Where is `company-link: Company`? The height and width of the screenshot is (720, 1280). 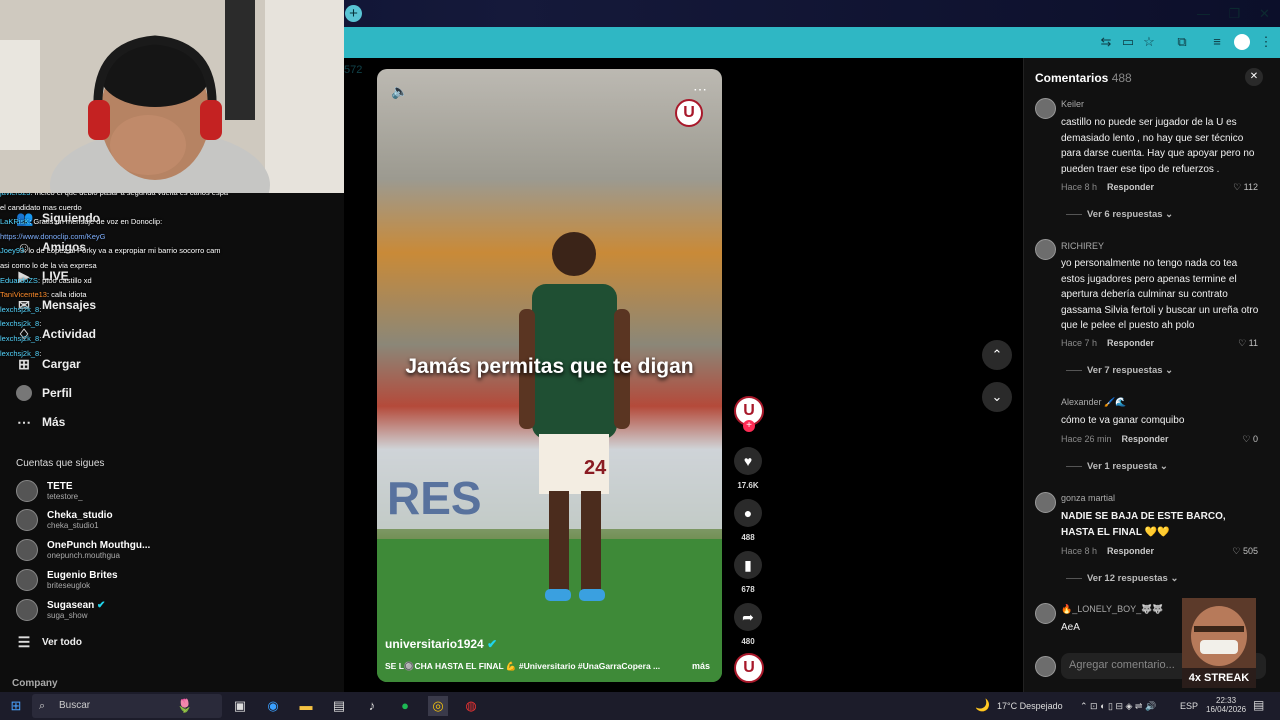 company-link: Company is located at coordinates (35, 683).